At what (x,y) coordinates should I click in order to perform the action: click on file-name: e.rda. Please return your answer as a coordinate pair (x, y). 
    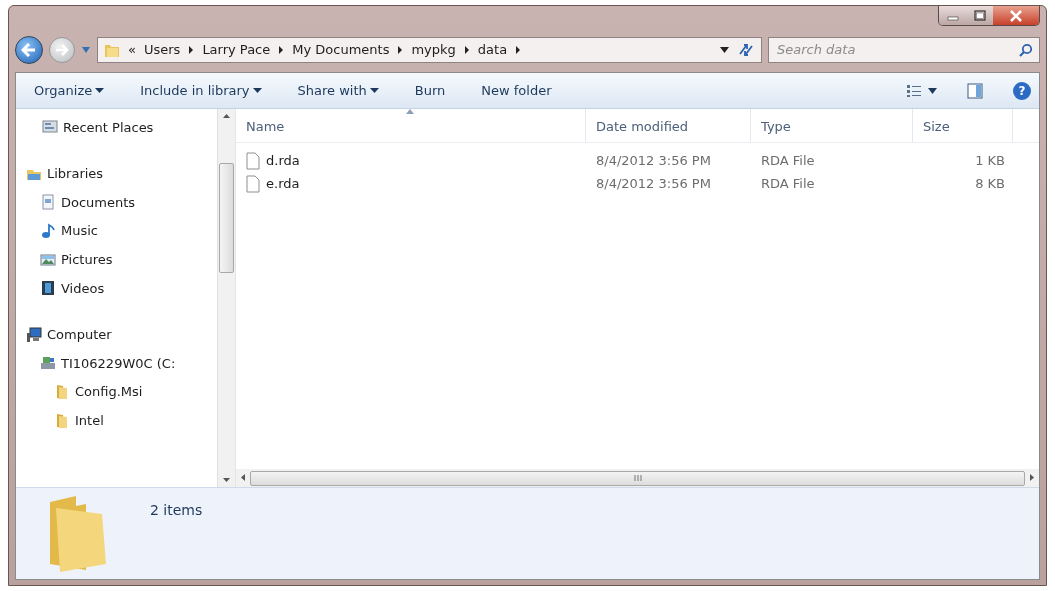
    Looking at the image, I should click on (283, 183).